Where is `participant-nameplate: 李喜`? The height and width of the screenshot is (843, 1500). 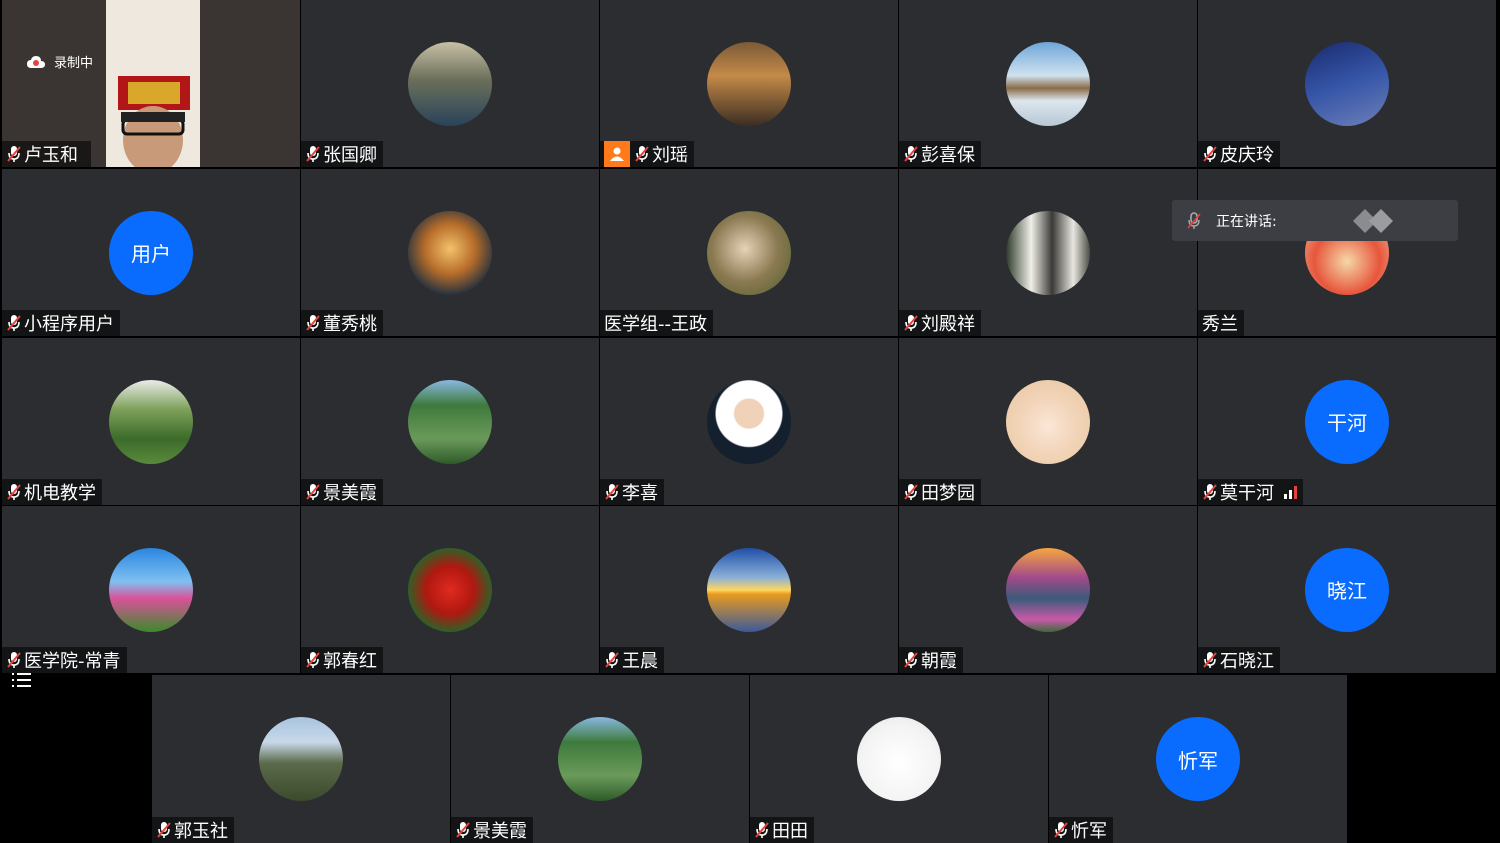
participant-nameplate: 李喜 is located at coordinates (632, 492).